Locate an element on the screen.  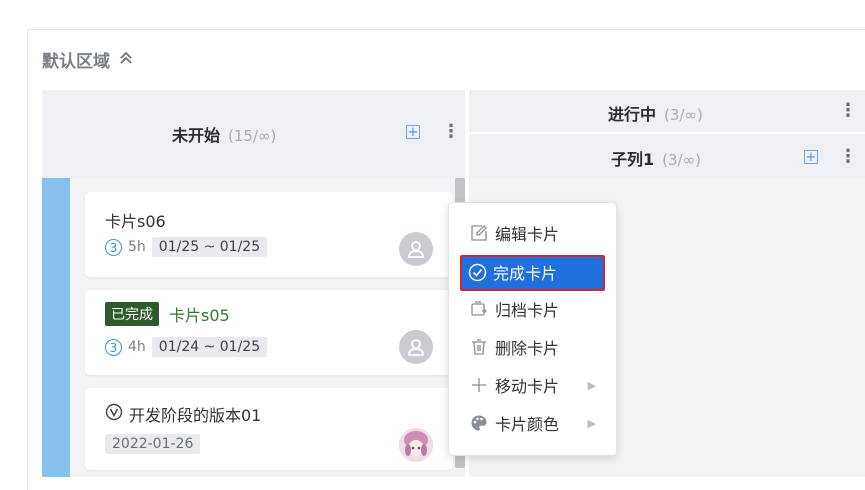
card-date: 2022-01-26 is located at coordinates (153, 444).